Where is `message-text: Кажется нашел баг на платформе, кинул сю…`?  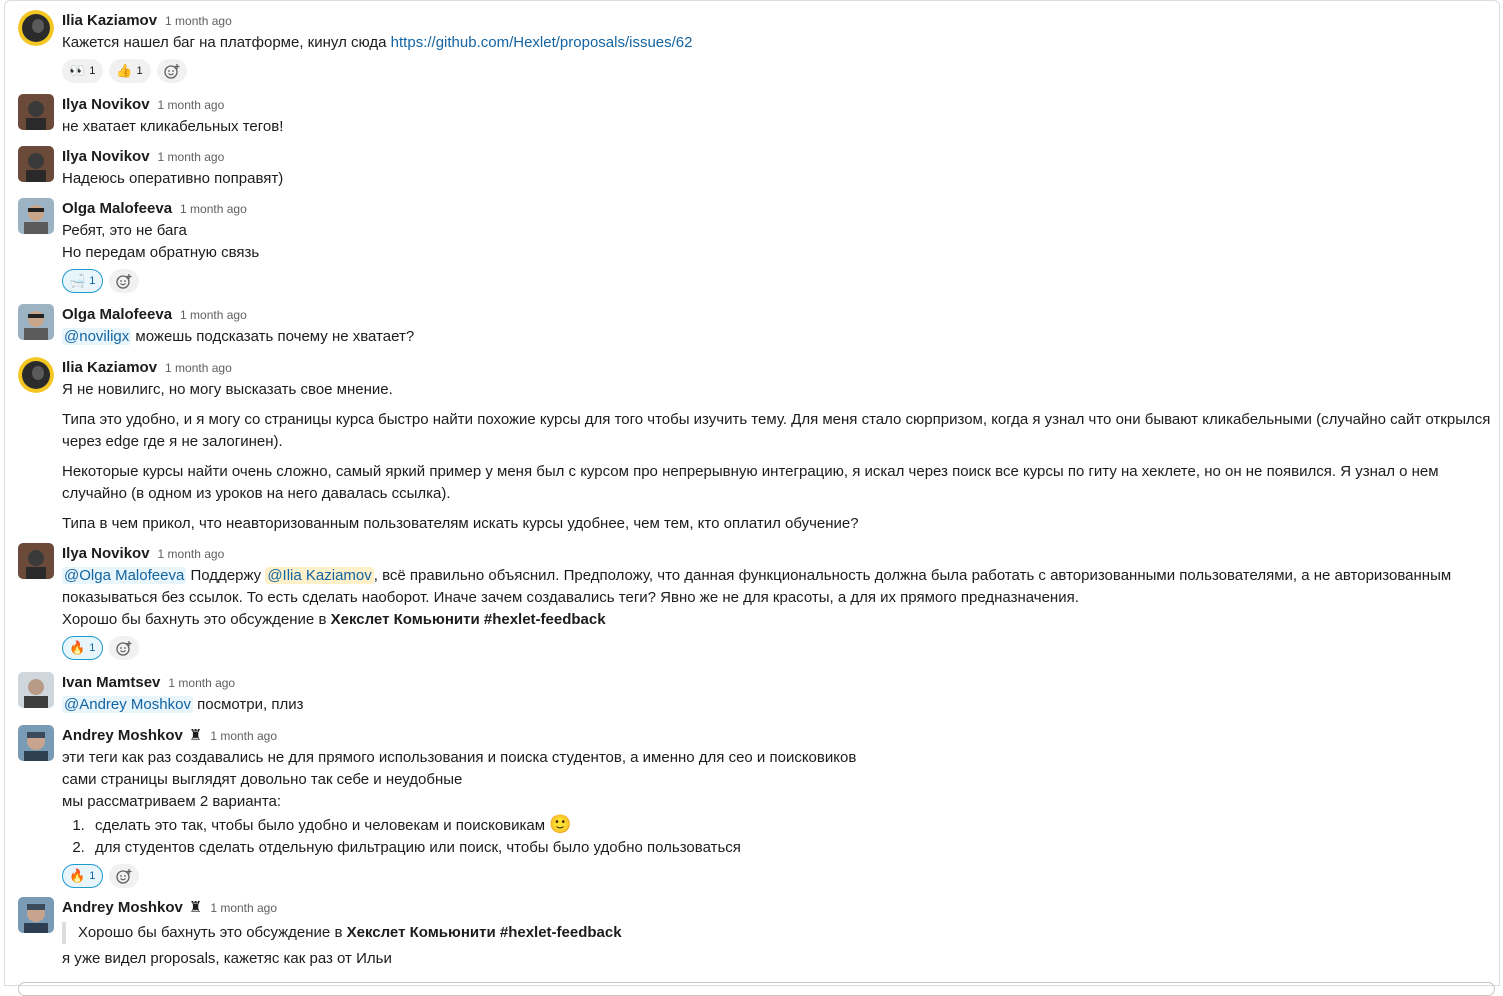 message-text: Кажется нашел баг на платформе, кинул сю… is located at coordinates (226, 42).